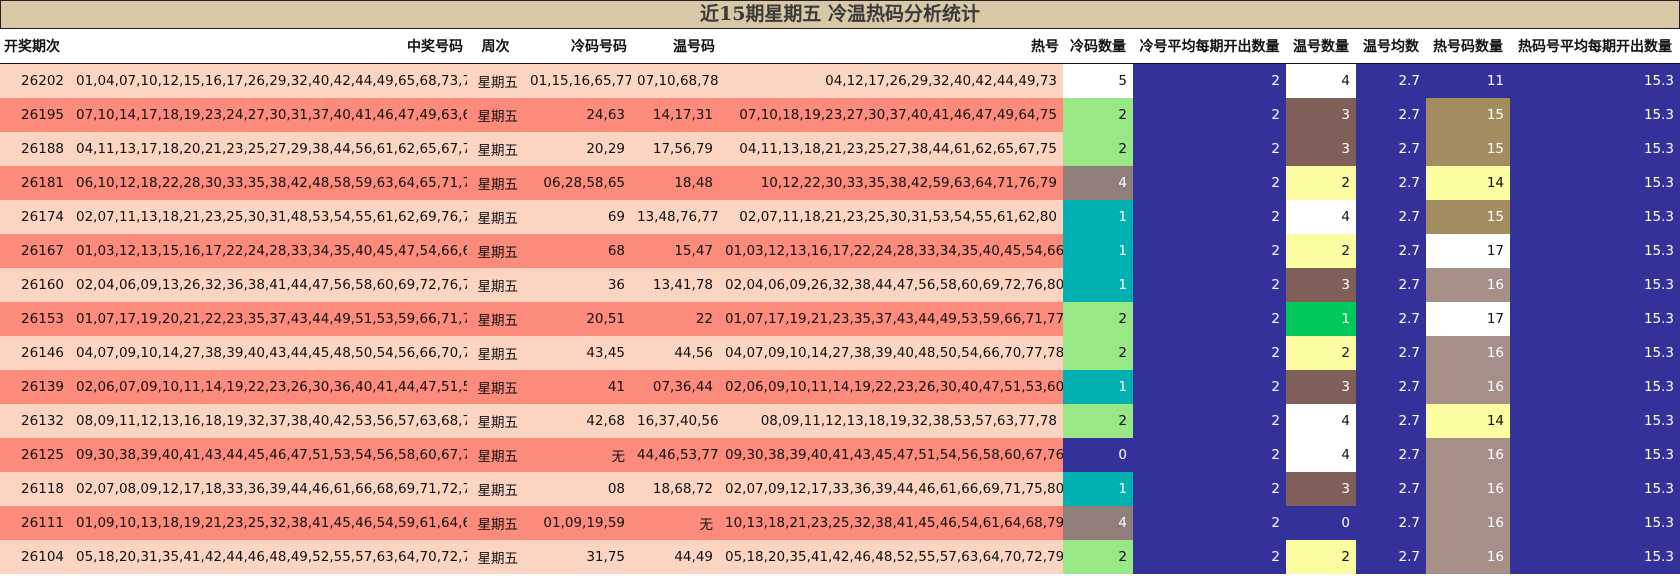 Image resolution: width=1680 pixels, height=576 pixels. What do you see at coordinates (35, 455) in the screenshot?
I see `cell-period: 26125` at bounding box center [35, 455].